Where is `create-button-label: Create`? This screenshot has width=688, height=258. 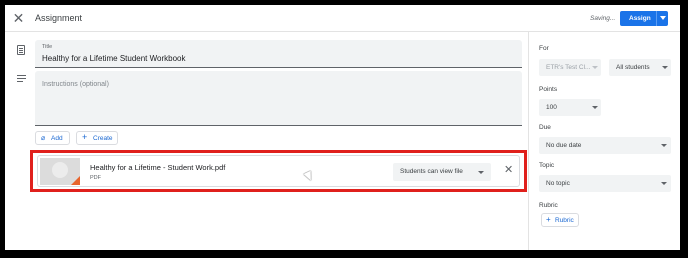 create-button-label: Create is located at coordinates (103, 138).